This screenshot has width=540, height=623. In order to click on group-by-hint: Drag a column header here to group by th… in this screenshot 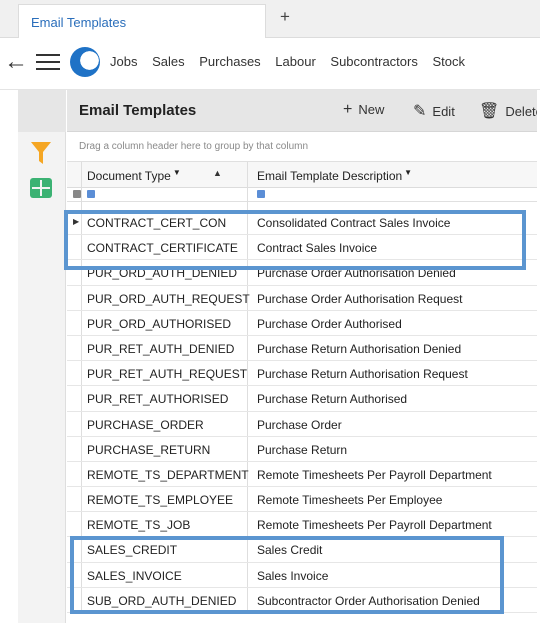, I will do `click(194, 146)`.